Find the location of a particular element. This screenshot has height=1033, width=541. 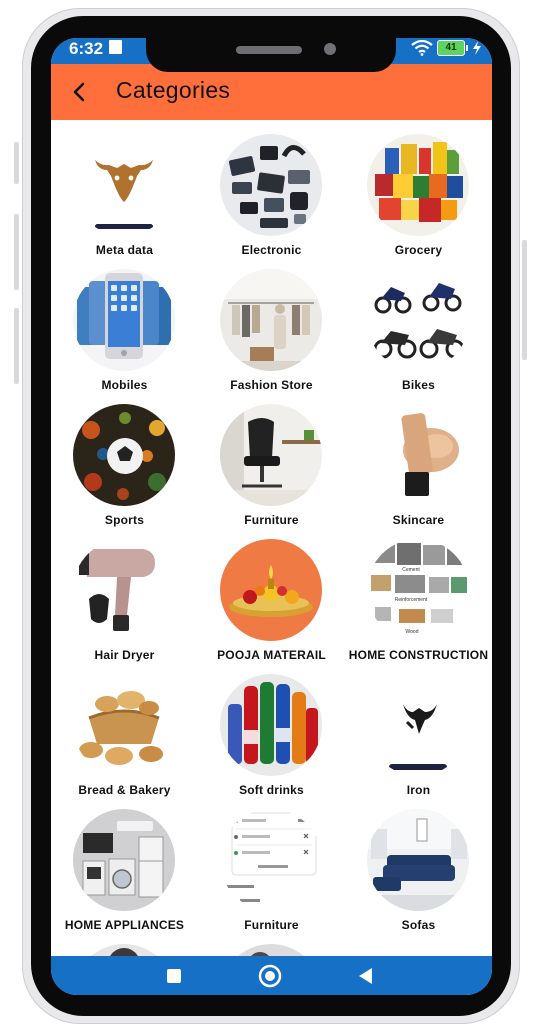

page-title: Categories is located at coordinates (173, 90).